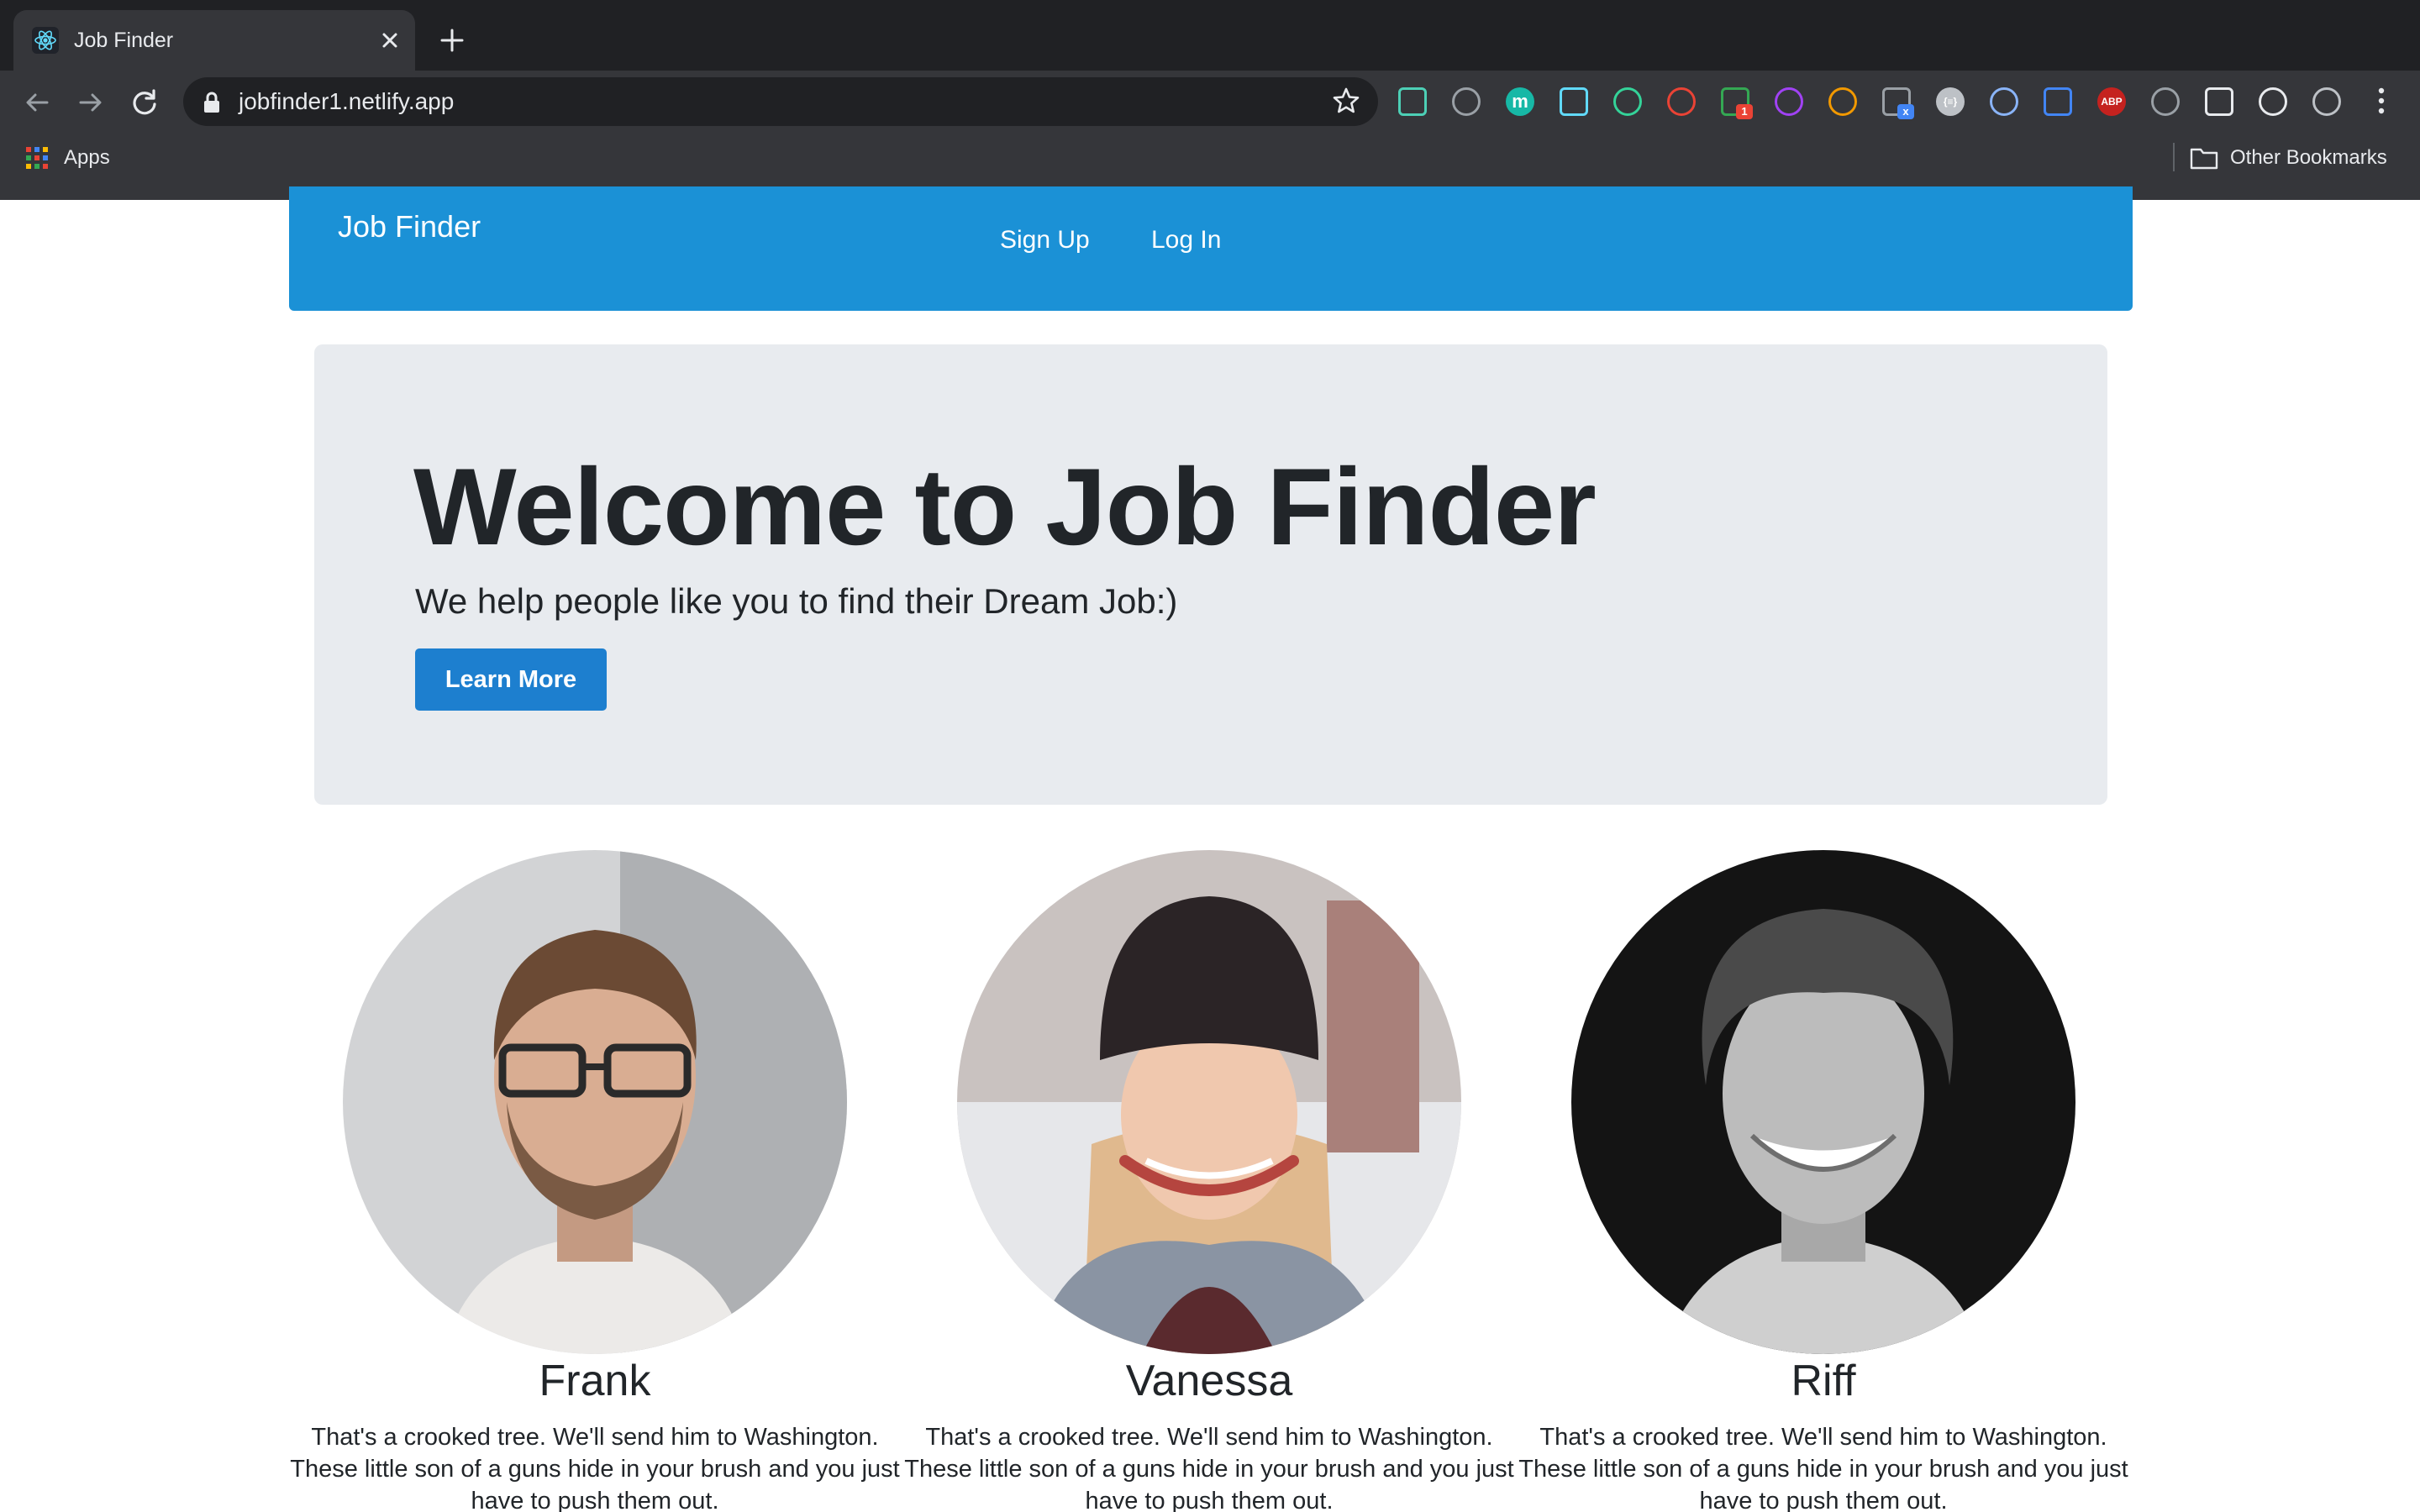 The image size is (2420, 1512). Describe the element at coordinates (1467, 101) in the screenshot. I see `ext-whale-icon` at that location.